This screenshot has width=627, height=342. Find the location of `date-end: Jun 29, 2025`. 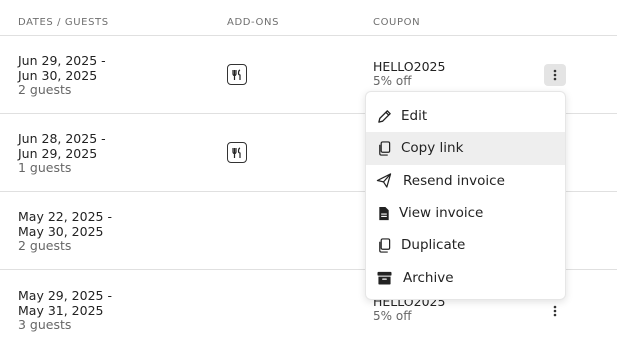

date-end: Jun 29, 2025 is located at coordinates (58, 153).